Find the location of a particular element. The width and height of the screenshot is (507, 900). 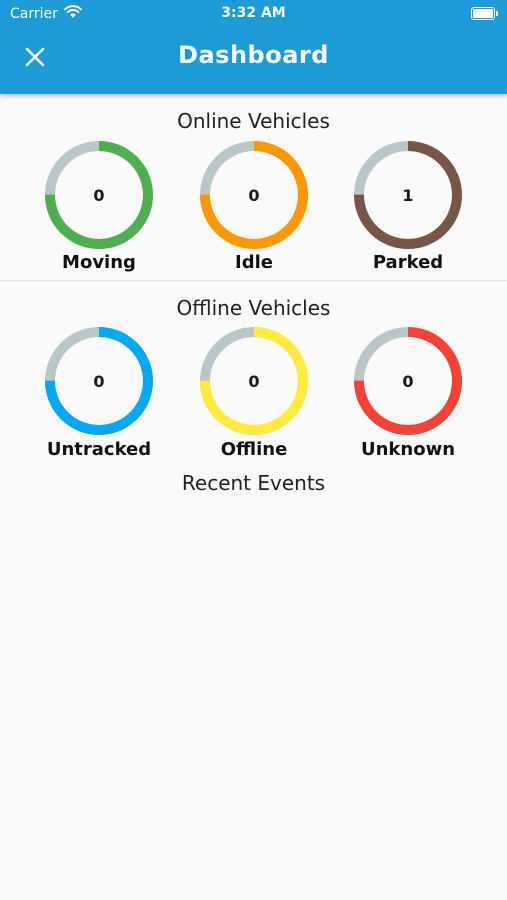

offline-count: 0 is located at coordinates (254, 381).